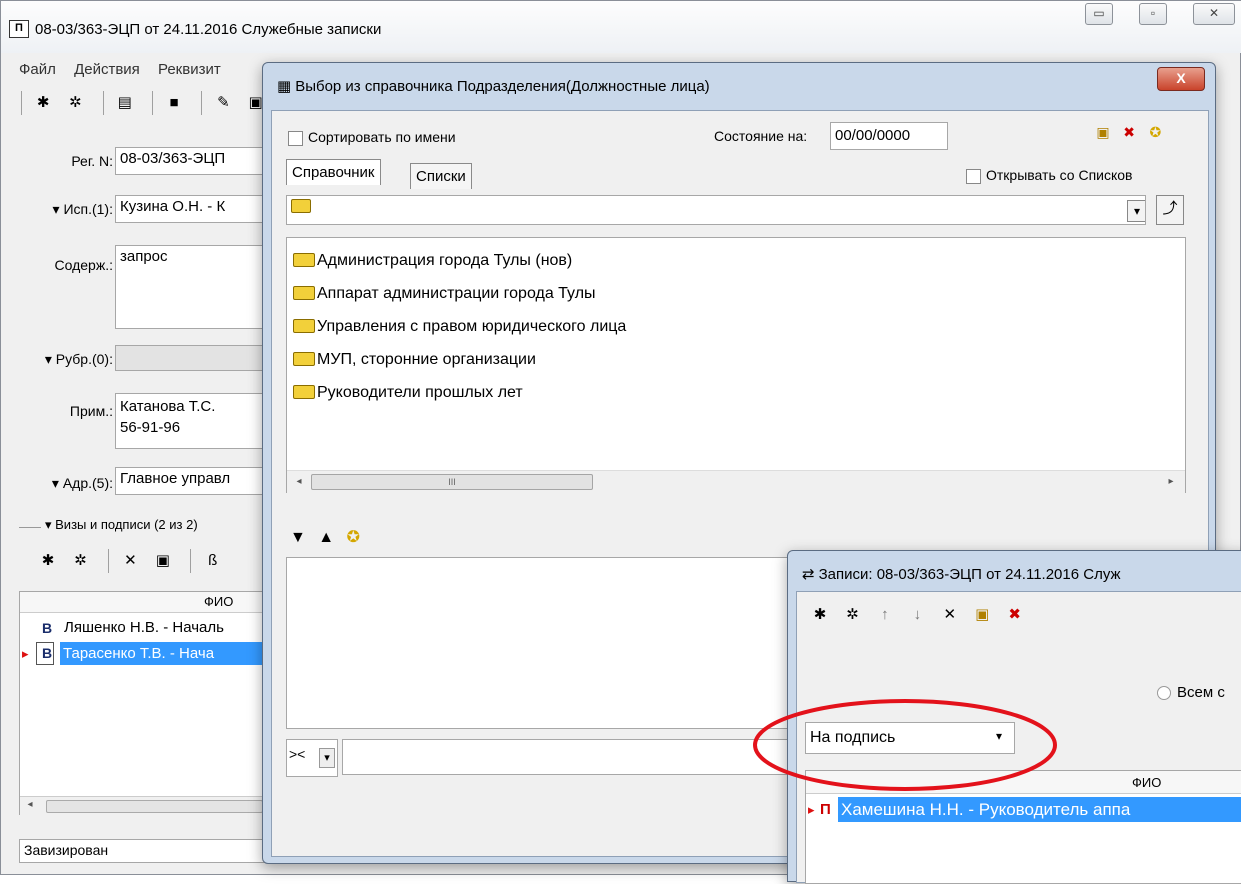 Image resolution: width=1241 pixels, height=884 pixels. I want to click on folder-up-icon: ⤴, so click(1170, 210).